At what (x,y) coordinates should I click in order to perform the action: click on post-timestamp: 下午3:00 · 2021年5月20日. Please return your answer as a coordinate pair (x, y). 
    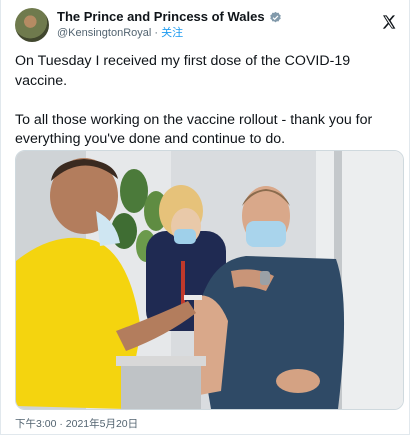
    Looking at the image, I should click on (76, 423).